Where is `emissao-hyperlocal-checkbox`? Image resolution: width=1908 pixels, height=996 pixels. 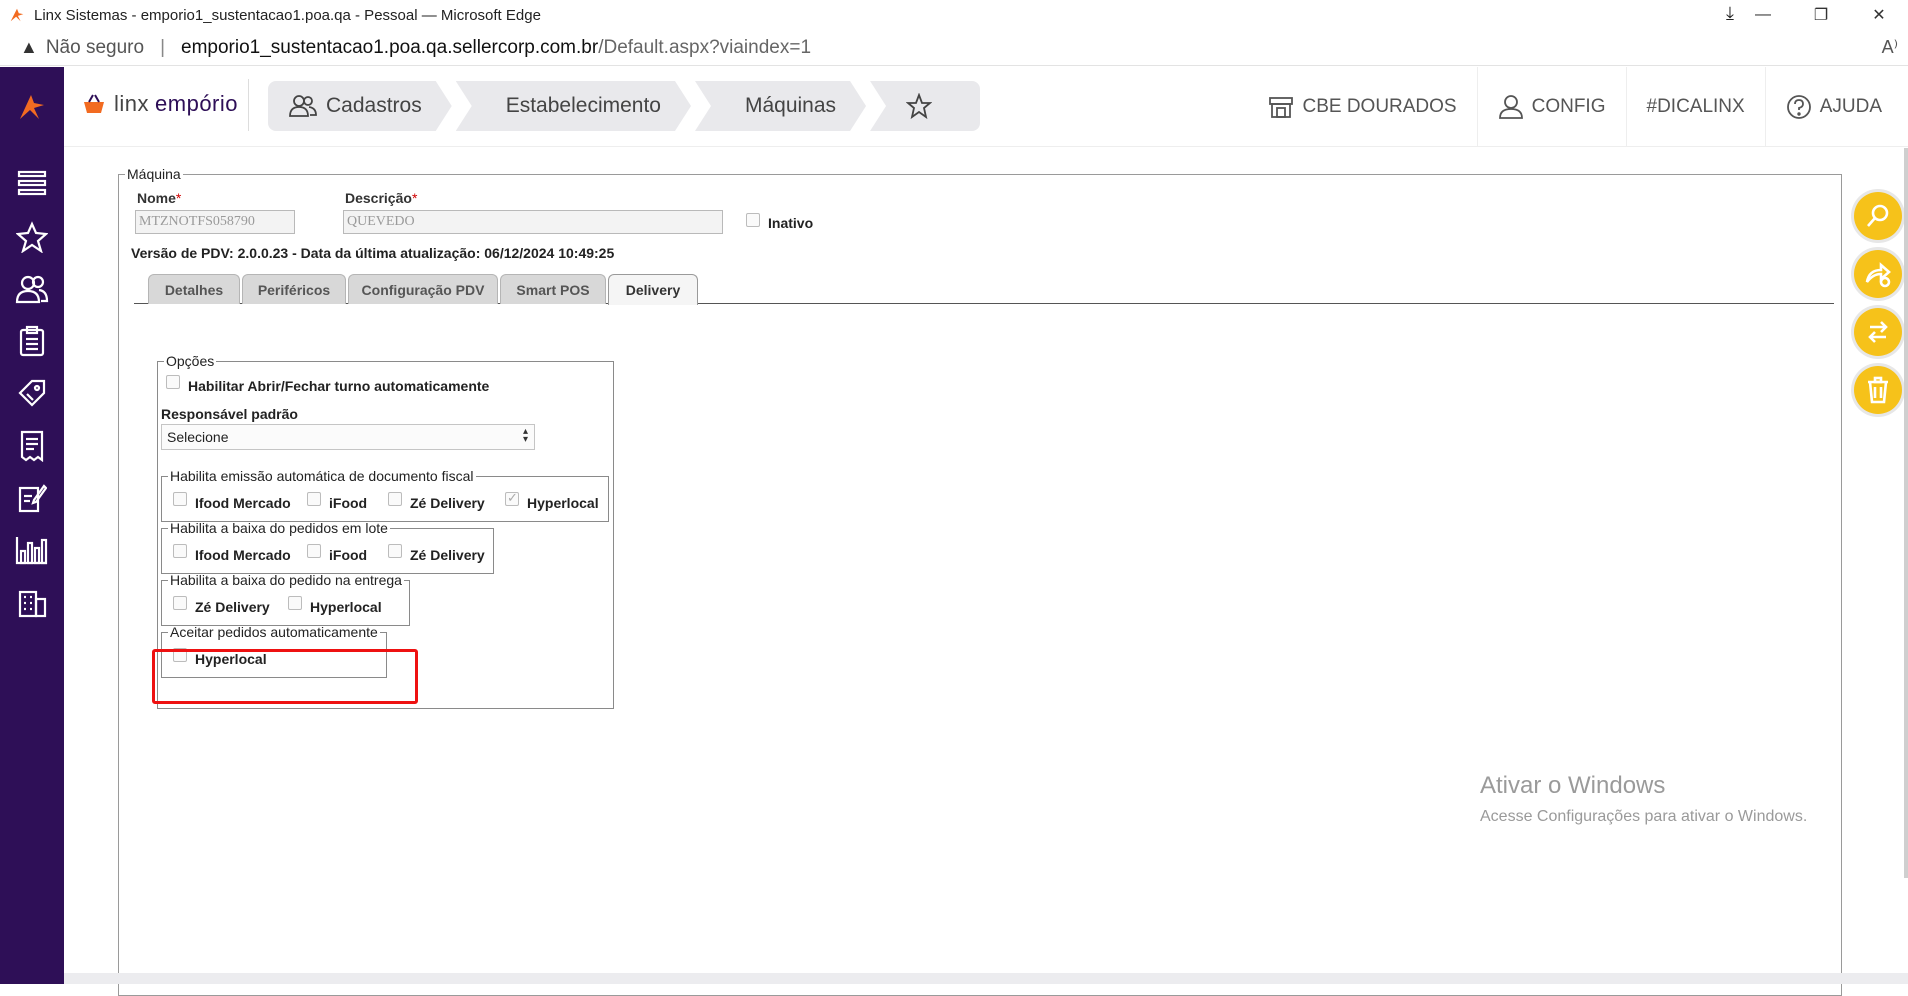 emissao-hyperlocal-checkbox is located at coordinates (512, 498).